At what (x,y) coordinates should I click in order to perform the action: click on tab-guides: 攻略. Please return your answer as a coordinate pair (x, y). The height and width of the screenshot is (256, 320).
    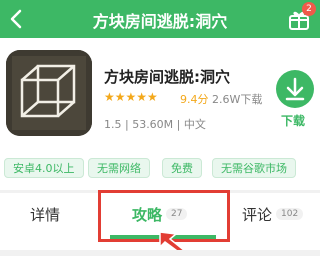
    Looking at the image, I should click on (147, 214).